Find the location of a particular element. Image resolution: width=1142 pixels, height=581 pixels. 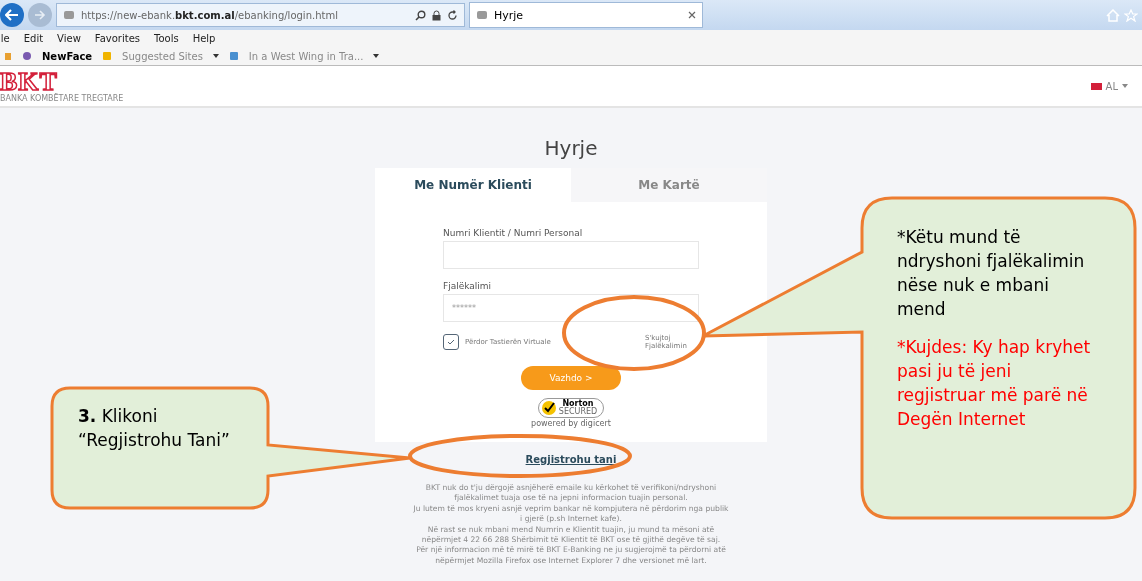

lock-icon is located at coordinates (436, 15).